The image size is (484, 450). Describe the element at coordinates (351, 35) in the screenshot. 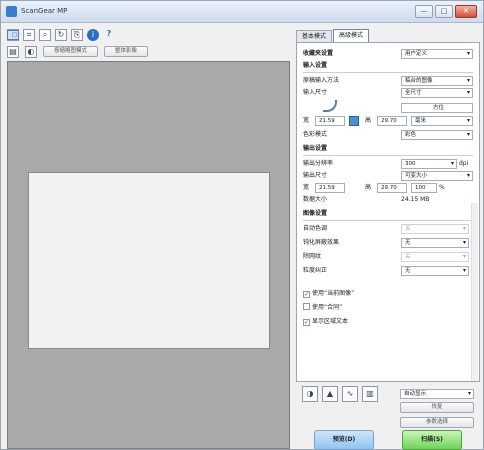

I see `tab-advanced-mode: 高级模式` at that location.